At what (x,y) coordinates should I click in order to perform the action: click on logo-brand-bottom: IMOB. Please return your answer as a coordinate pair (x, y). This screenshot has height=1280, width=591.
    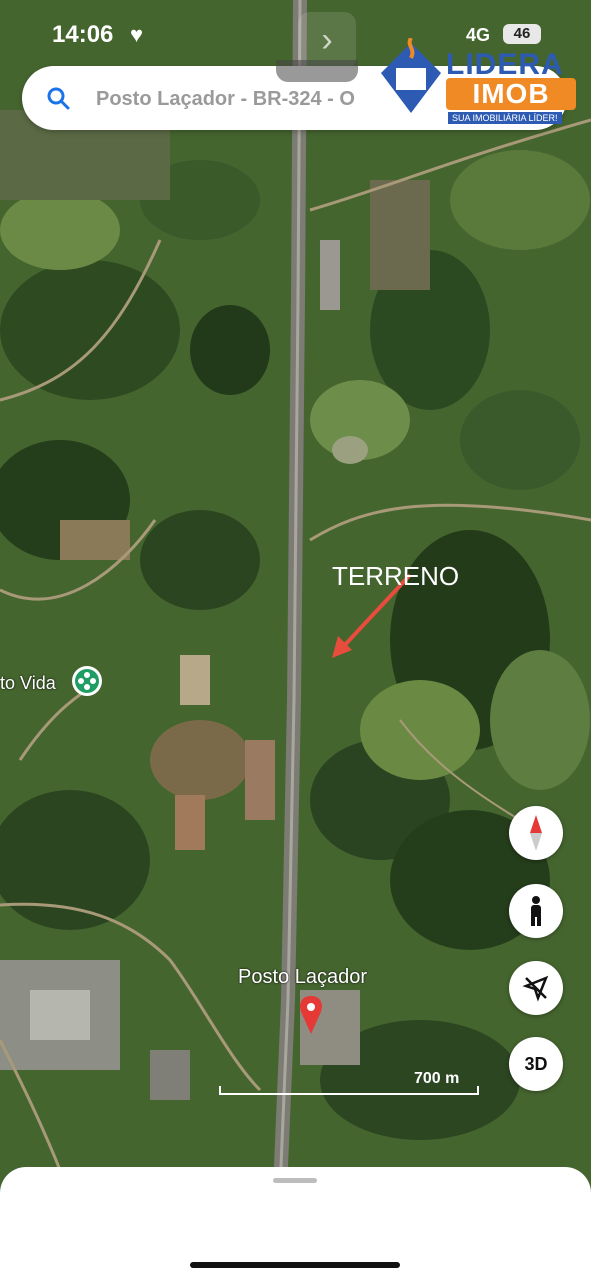
    Looking at the image, I should click on (511, 94).